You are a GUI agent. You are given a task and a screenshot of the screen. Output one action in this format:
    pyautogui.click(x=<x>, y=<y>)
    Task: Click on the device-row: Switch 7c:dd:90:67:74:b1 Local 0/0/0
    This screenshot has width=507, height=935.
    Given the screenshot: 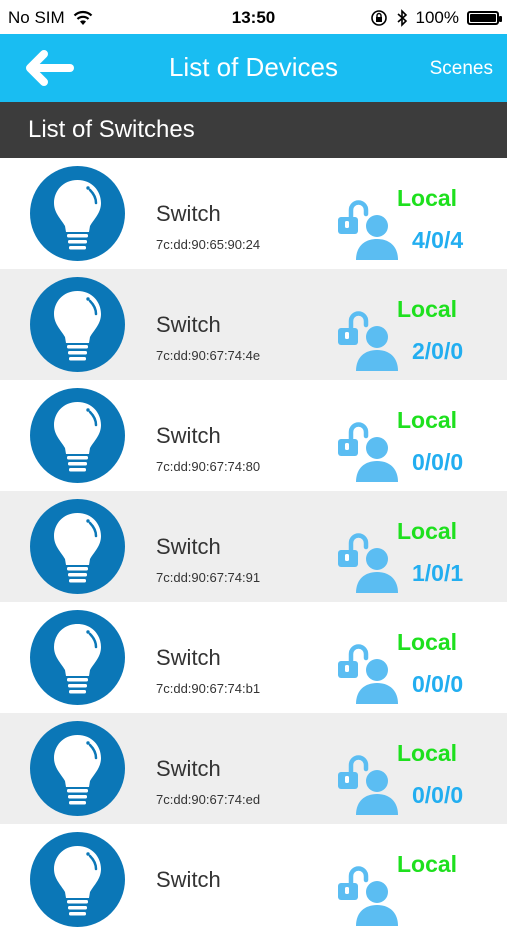 What is the action you would take?
    pyautogui.click(x=253, y=657)
    